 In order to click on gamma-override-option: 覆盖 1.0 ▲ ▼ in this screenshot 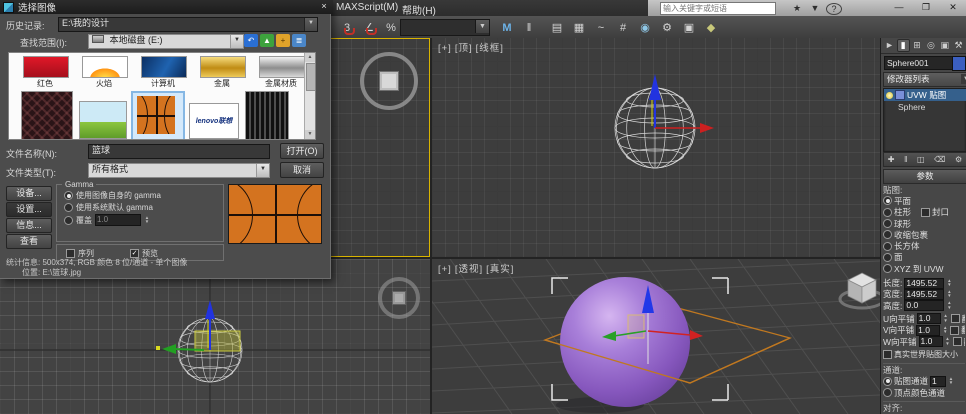, I will do `click(107, 220)`.